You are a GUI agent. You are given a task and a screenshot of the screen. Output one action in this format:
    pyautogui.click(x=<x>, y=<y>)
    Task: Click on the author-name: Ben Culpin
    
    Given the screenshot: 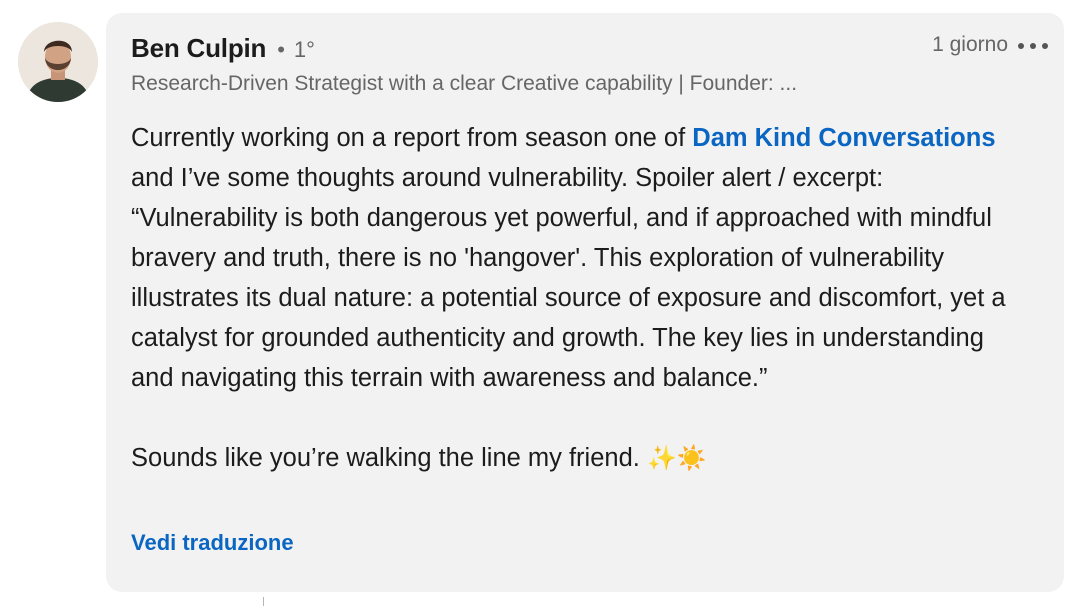 What is the action you would take?
    pyautogui.click(x=198, y=48)
    